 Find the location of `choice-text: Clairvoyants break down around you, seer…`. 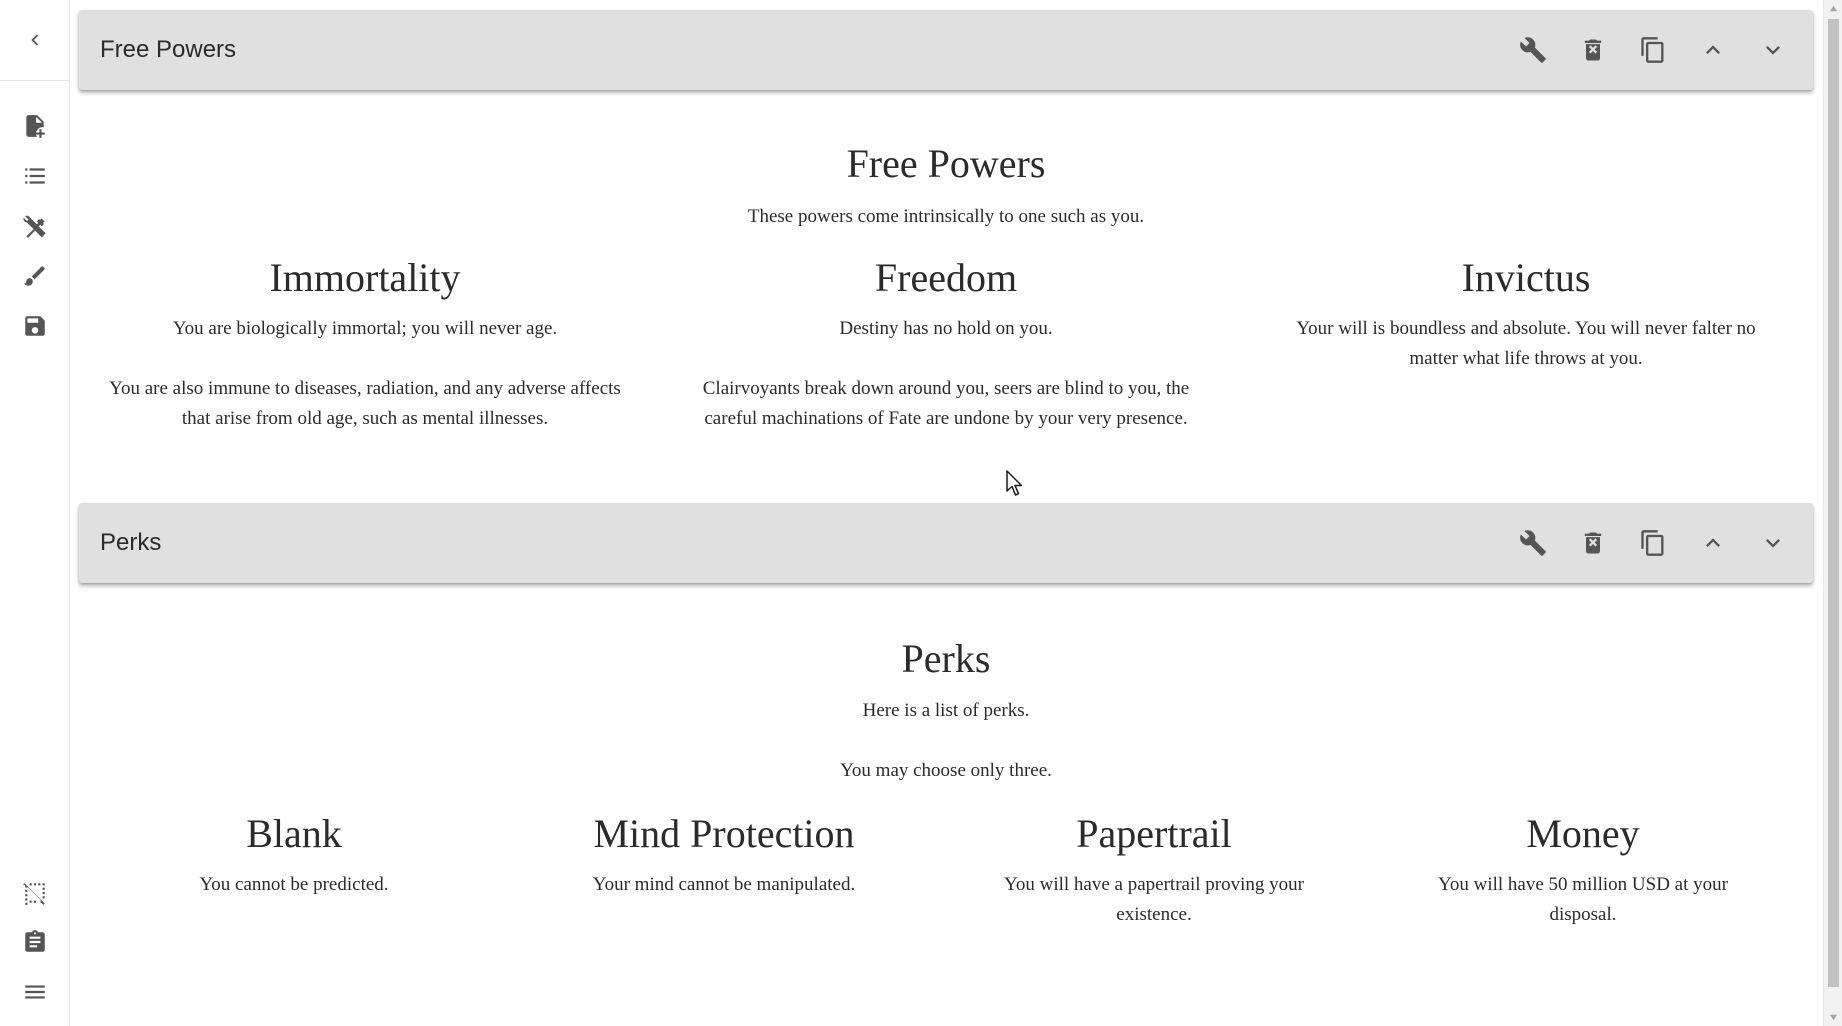

choice-text: Clairvoyants break down around you, seer… is located at coordinates (946, 403).